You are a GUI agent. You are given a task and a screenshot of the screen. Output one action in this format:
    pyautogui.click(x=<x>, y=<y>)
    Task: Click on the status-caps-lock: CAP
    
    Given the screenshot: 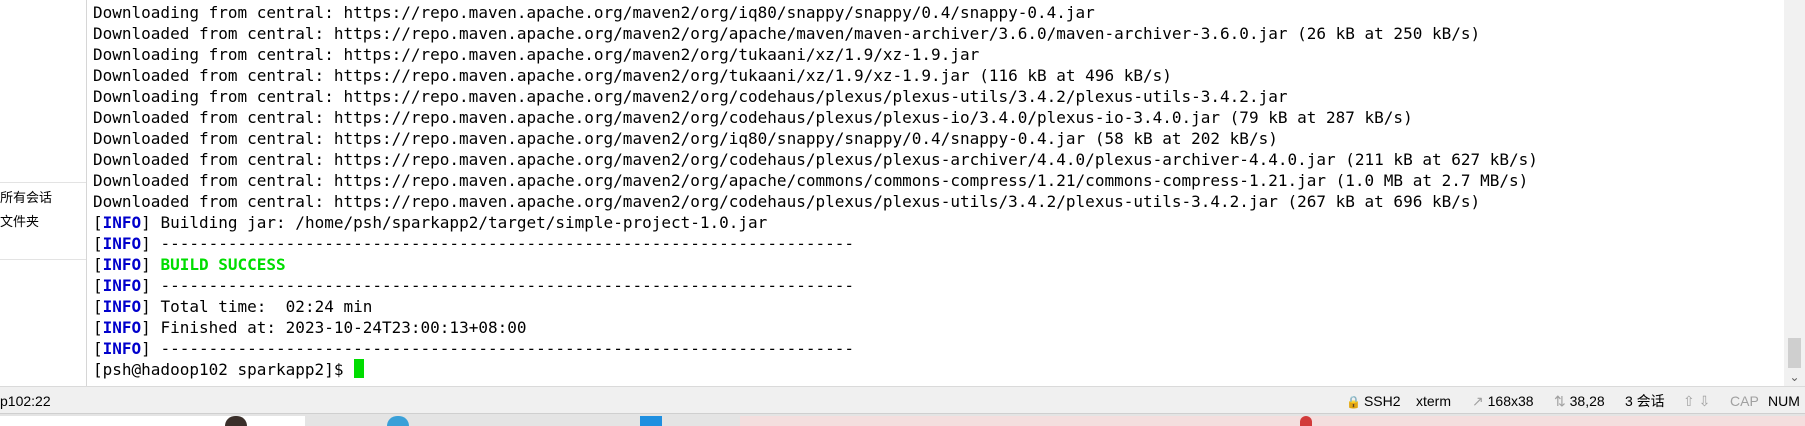 What is the action you would take?
    pyautogui.click(x=1744, y=401)
    